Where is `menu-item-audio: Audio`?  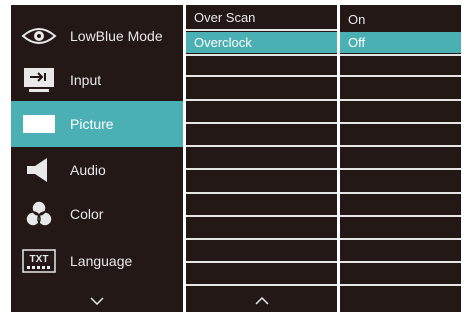 menu-item-audio: Audio is located at coordinates (97, 170).